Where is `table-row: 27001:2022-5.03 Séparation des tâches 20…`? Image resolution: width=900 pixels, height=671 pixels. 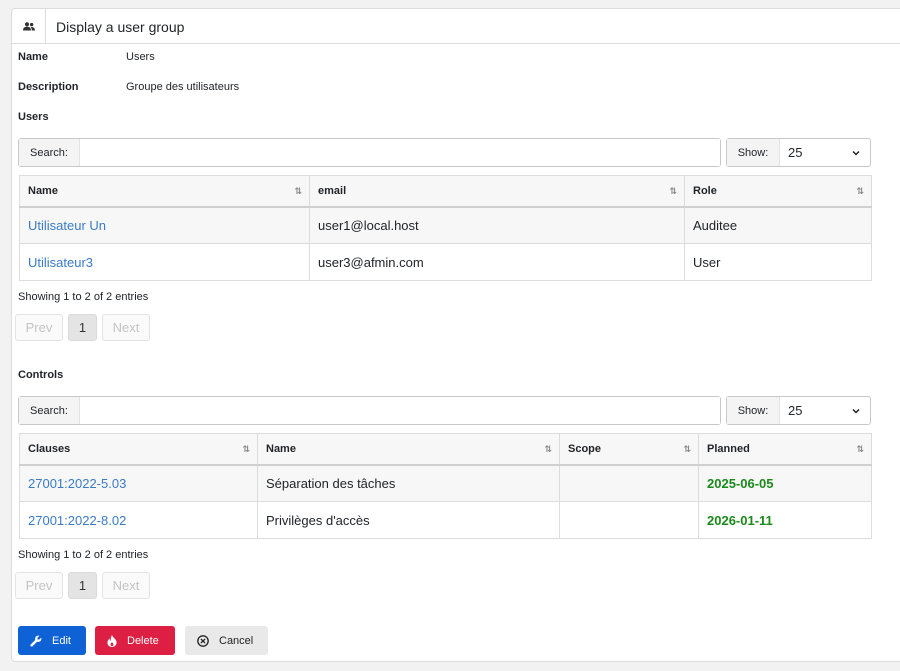 table-row: 27001:2022-5.03 Séparation des tâches 20… is located at coordinates (445, 483).